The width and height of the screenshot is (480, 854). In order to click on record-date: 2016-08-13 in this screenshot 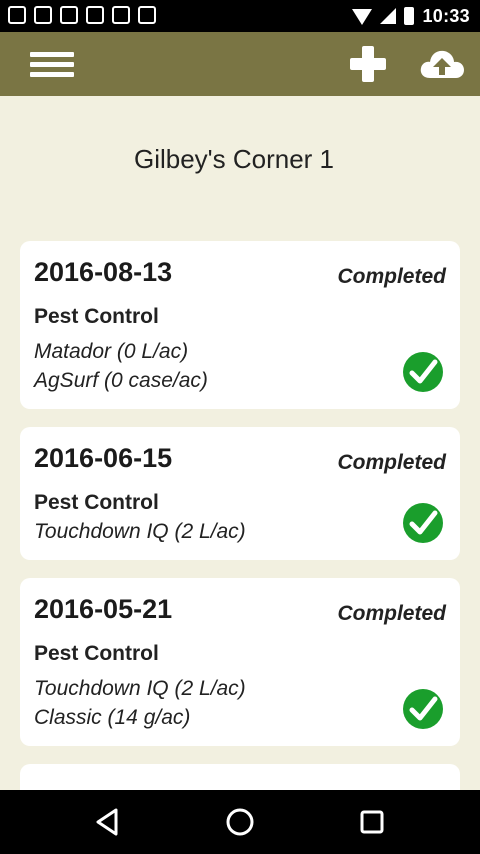, I will do `click(103, 272)`.